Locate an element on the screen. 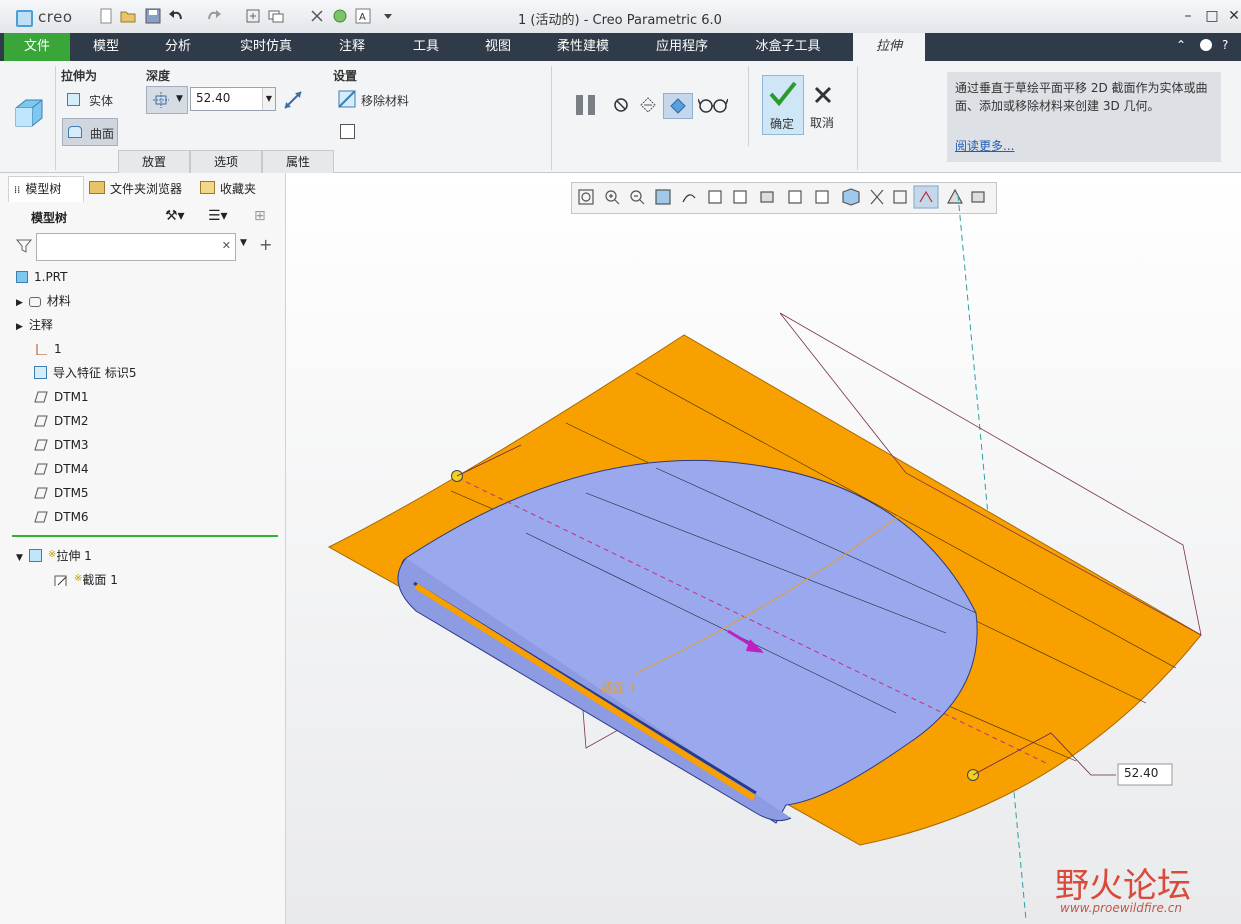  tree-item-part: 1.PRT is located at coordinates (41, 277).